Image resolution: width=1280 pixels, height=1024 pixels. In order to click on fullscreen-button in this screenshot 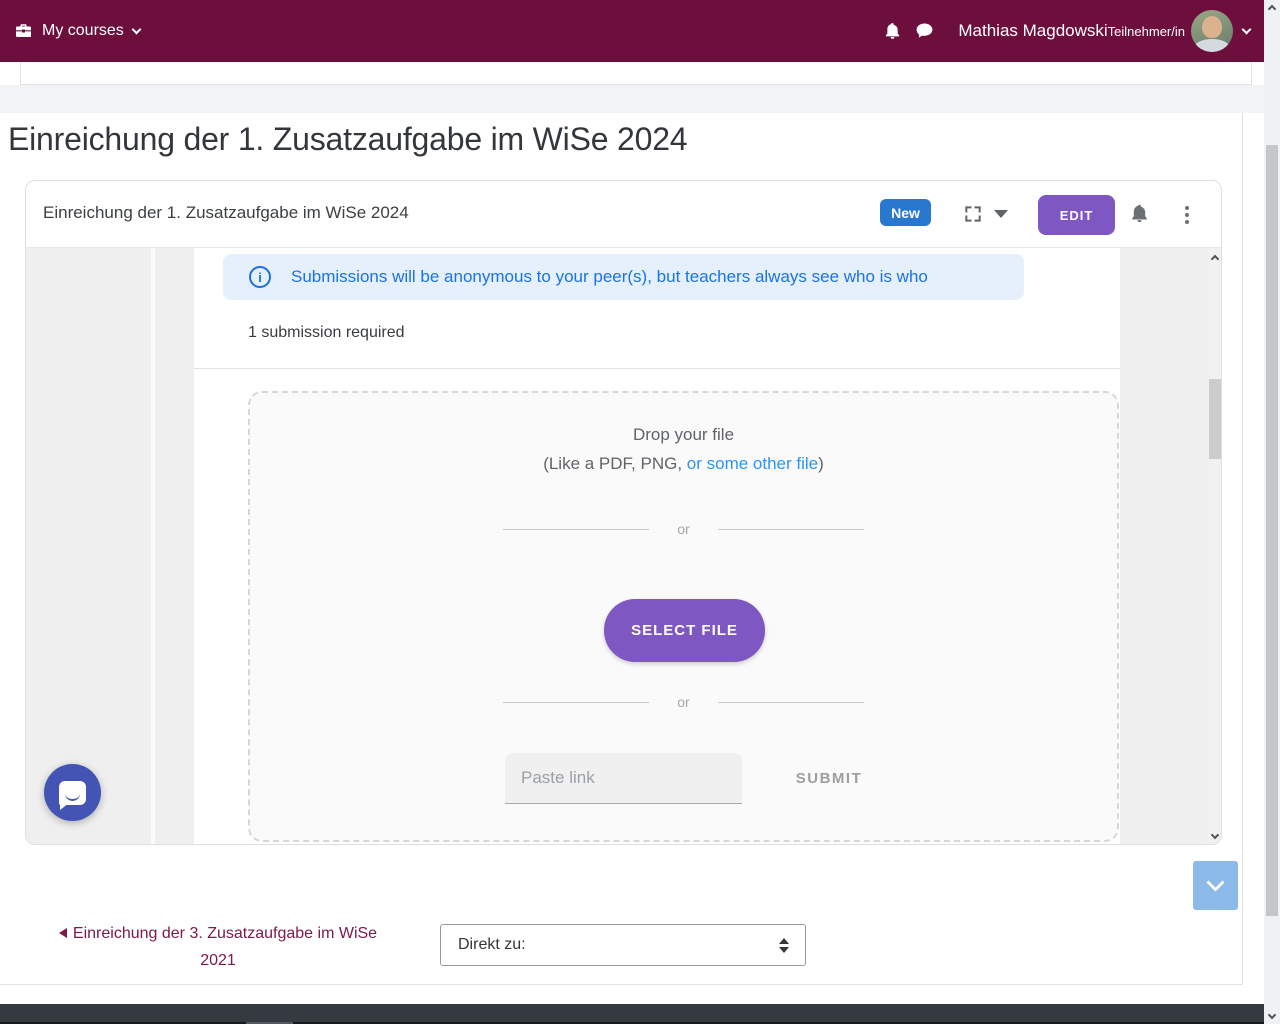, I will do `click(973, 214)`.